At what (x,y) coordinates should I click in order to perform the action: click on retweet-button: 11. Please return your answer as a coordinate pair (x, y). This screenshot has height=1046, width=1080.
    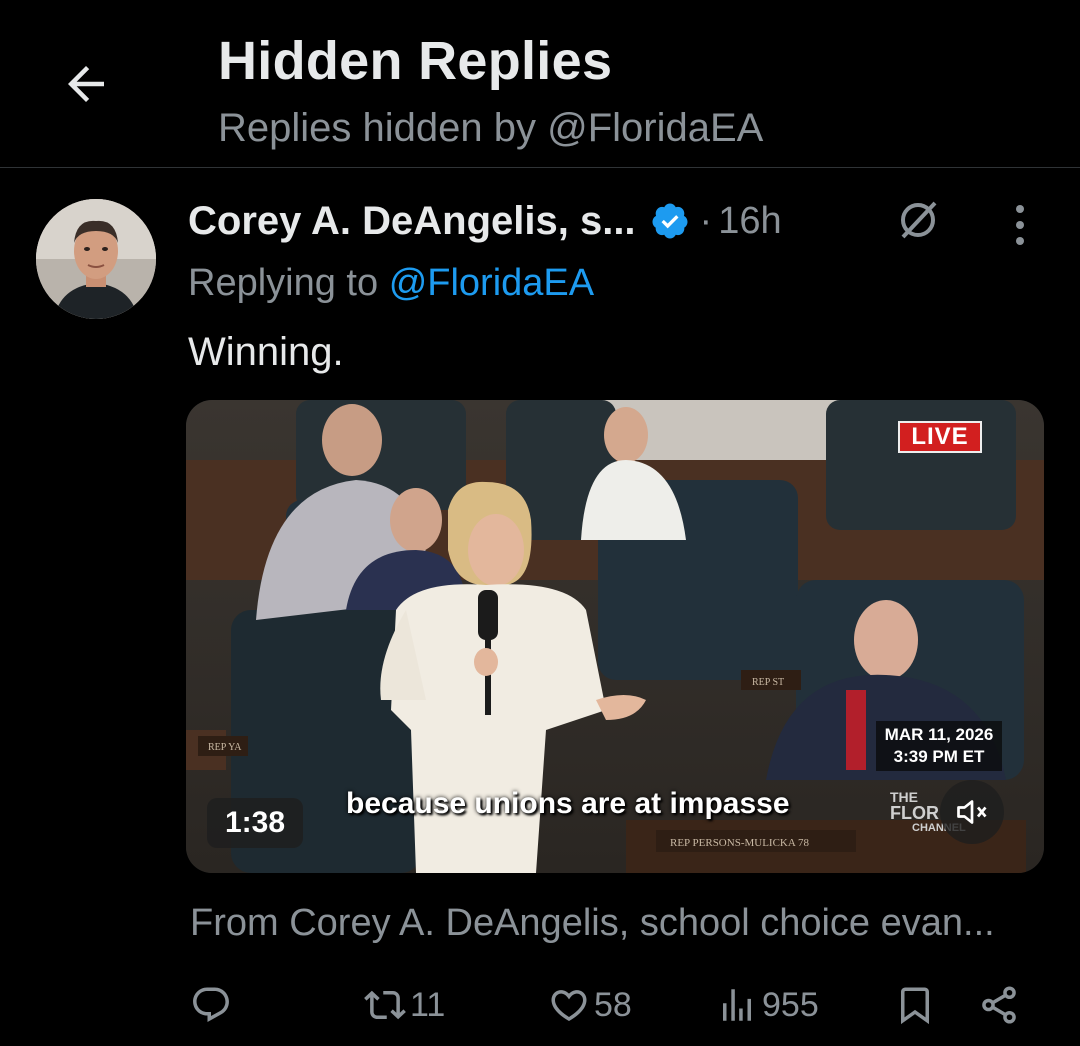
    Looking at the image, I should click on (404, 1005).